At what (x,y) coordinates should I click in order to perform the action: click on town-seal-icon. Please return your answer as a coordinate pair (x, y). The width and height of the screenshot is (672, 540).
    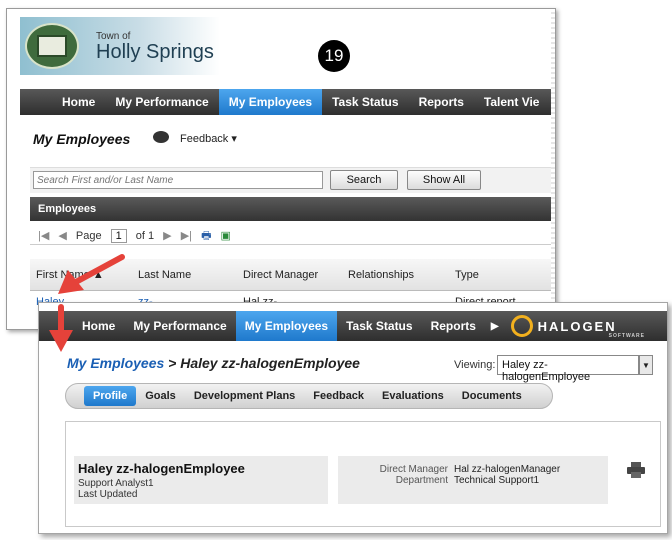
    Looking at the image, I should click on (52, 46).